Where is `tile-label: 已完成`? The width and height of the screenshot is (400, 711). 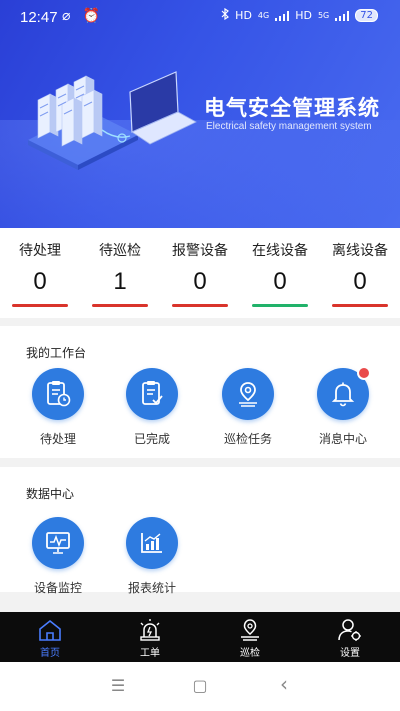
tile-label: 已完成 is located at coordinates (151, 439).